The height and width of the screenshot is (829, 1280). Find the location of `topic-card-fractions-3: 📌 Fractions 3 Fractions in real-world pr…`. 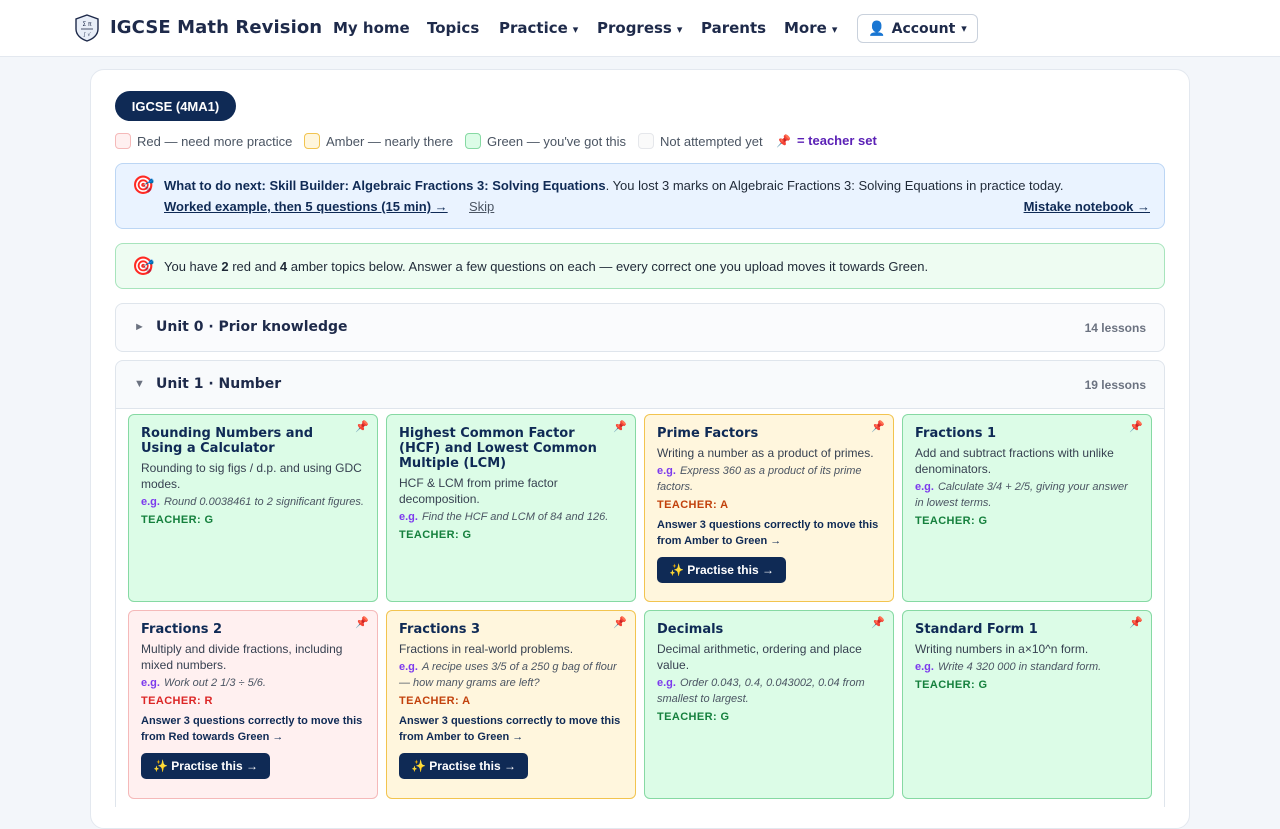

topic-card-fractions-3: 📌 Fractions 3 Fractions in real-world pr… is located at coordinates (511, 704).